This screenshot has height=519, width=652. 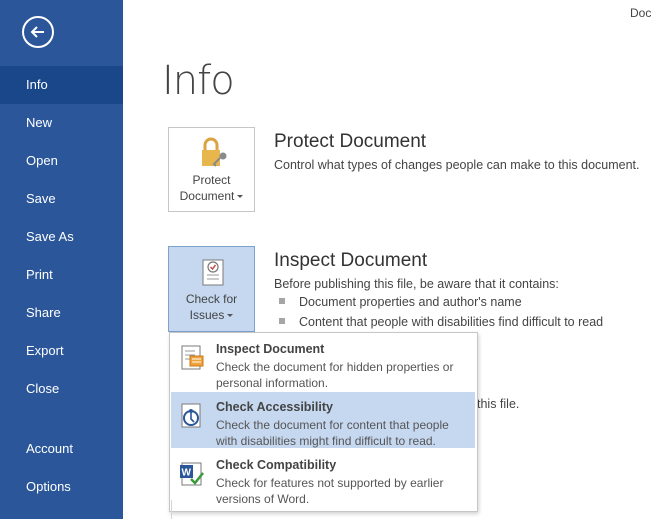 What do you see at coordinates (61, 351) in the screenshot?
I see `sidebar-item-export: Export` at bounding box center [61, 351].